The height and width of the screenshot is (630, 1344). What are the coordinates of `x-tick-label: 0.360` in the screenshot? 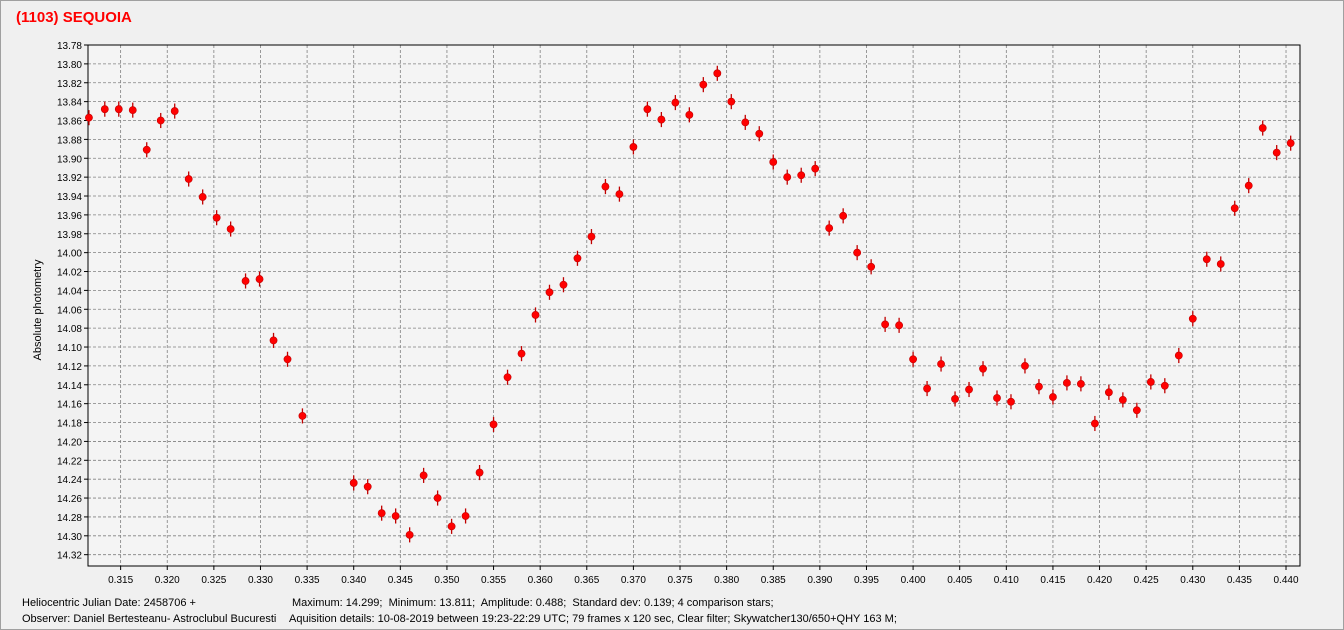 It's located at (540, 580).